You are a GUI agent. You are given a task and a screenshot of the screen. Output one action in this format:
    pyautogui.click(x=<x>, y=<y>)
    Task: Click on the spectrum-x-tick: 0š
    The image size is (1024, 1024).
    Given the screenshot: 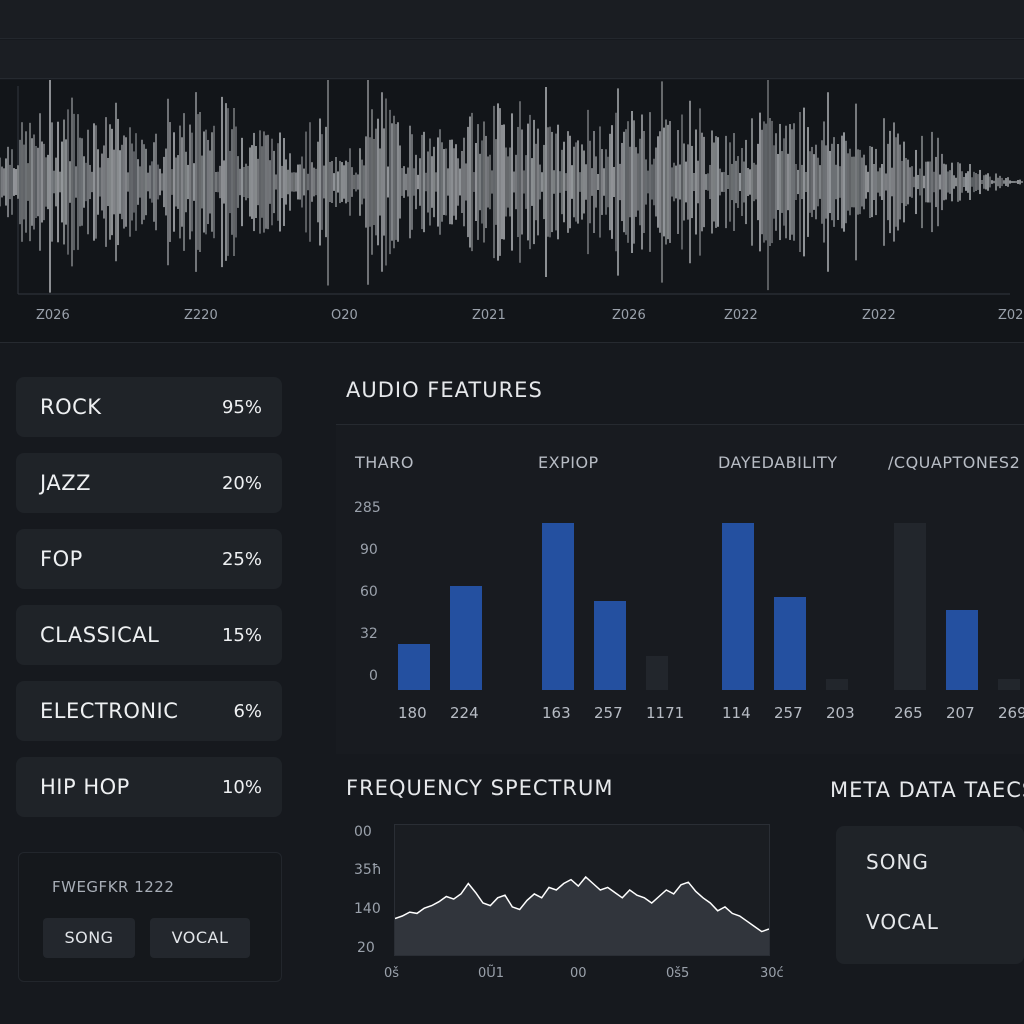 What is the action you would take?
    pyautogui.click(x=392, y=973)
    